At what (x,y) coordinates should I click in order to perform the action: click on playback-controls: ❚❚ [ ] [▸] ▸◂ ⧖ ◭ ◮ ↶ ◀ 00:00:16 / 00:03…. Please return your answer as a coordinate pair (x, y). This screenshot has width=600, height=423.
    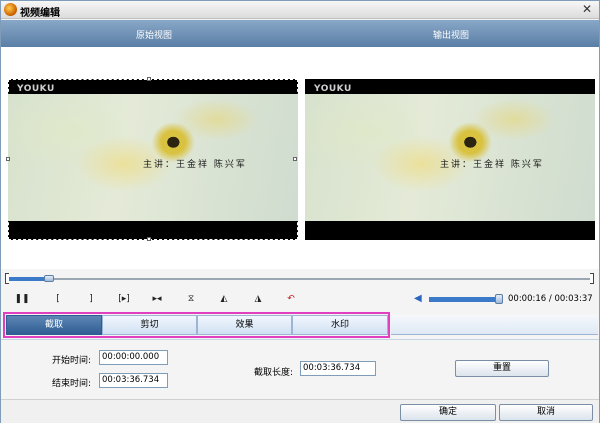
    Looking at the image, I should click on (300, 299).